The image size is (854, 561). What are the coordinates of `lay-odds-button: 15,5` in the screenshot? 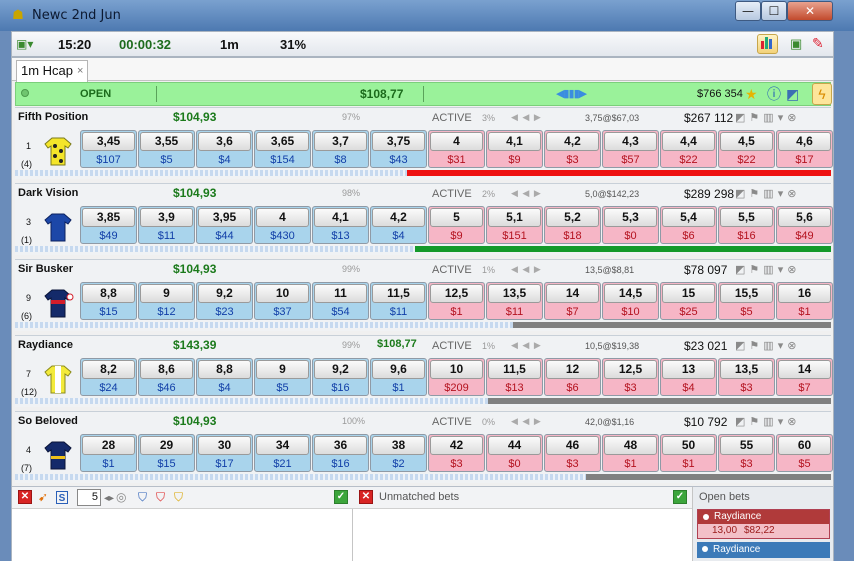 It's located at (746, 293).